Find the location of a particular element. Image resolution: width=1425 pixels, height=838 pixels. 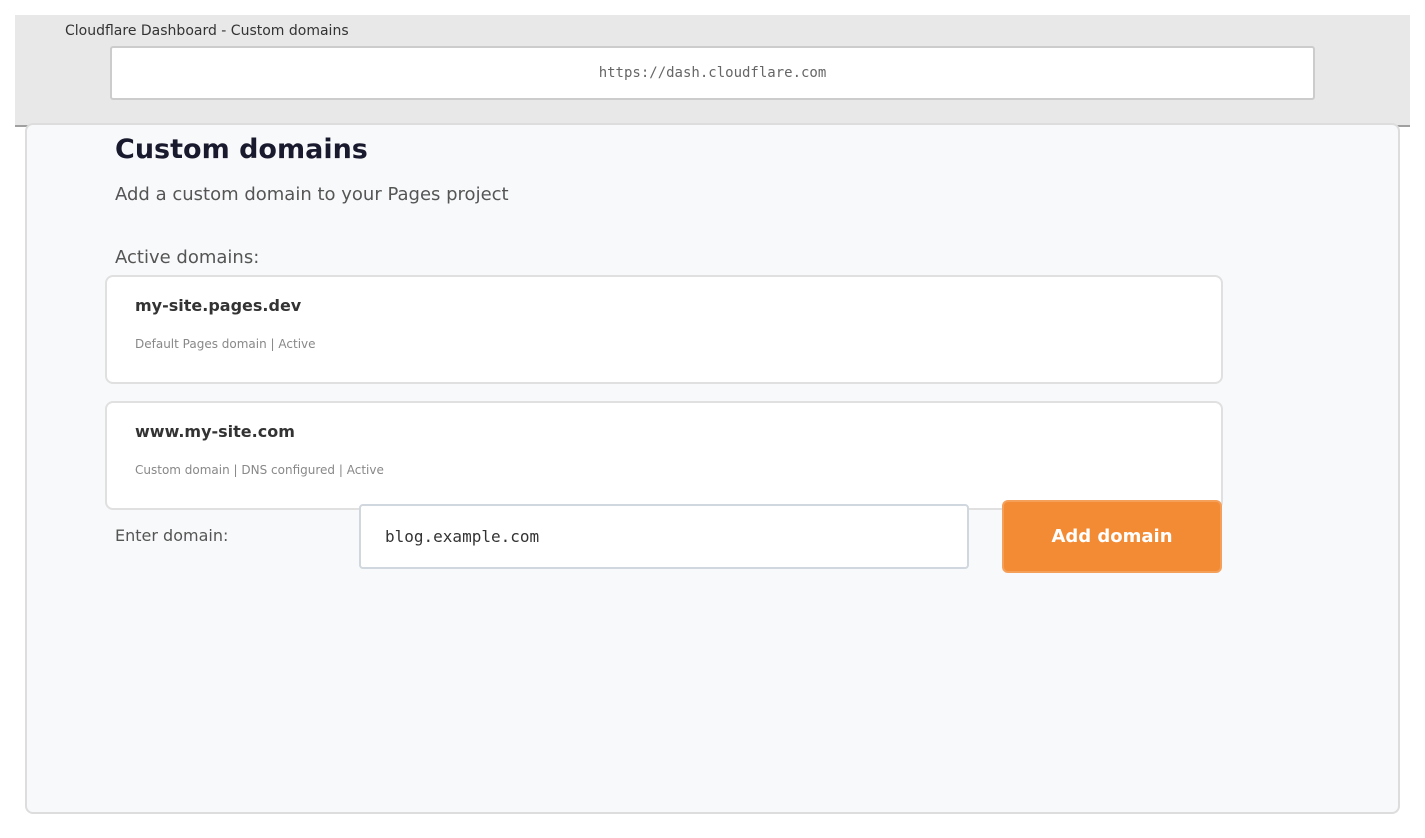

domain-name: www.my-site.com is located at coordinates (215, 431).